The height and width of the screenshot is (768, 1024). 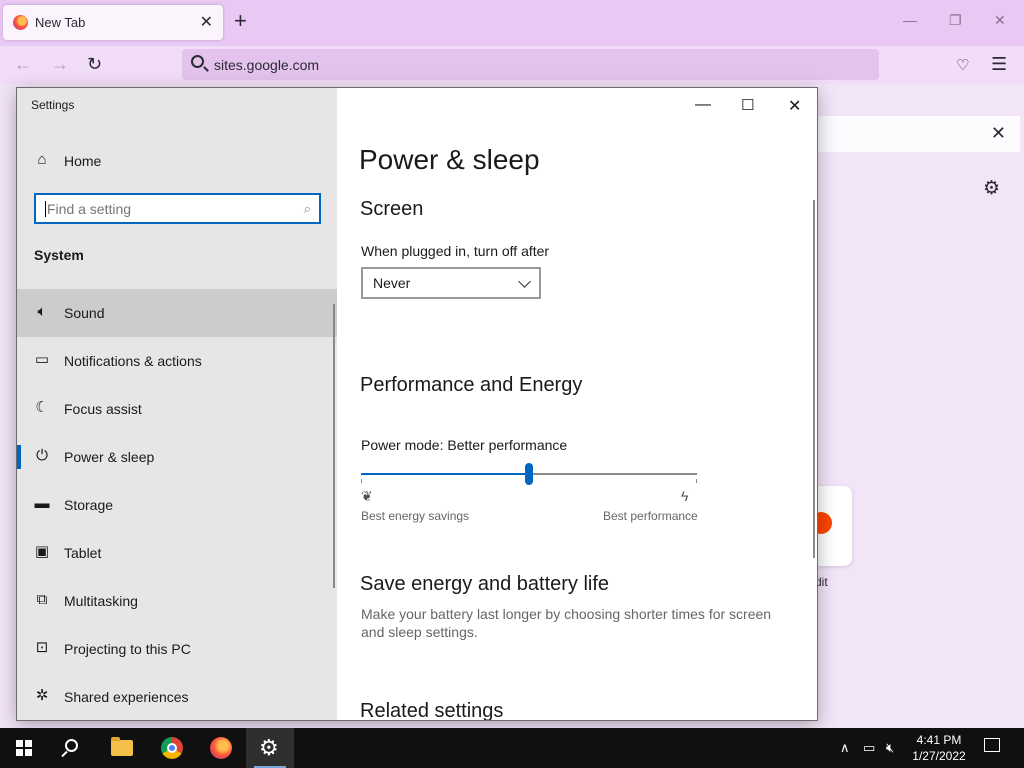 What do you see at coordinates (19, 457) in the screenshot?
I see `selected-indicator` at bounding box center [19, 457].